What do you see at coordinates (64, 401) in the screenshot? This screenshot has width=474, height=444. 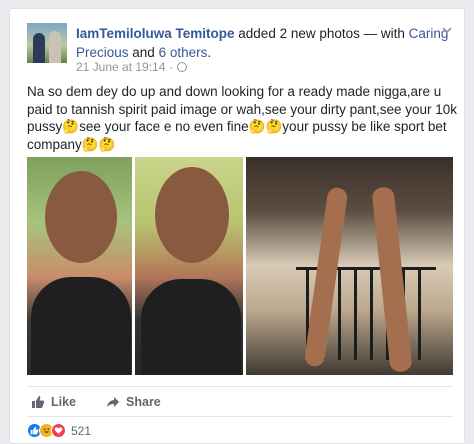 I see `like-label: Like` at bounding box center [64, 401].